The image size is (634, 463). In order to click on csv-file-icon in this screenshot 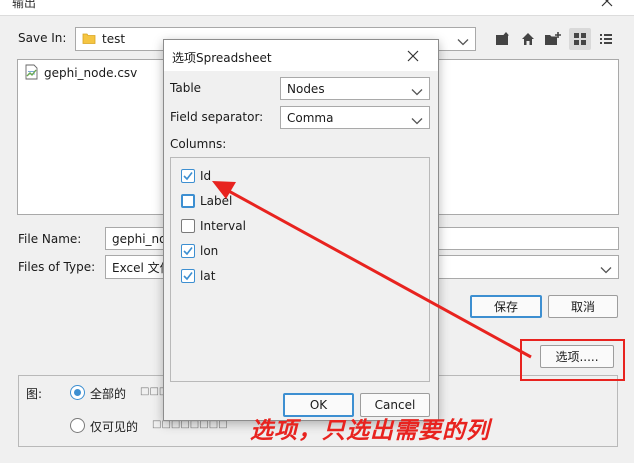, I will do `click(31, 73)`.